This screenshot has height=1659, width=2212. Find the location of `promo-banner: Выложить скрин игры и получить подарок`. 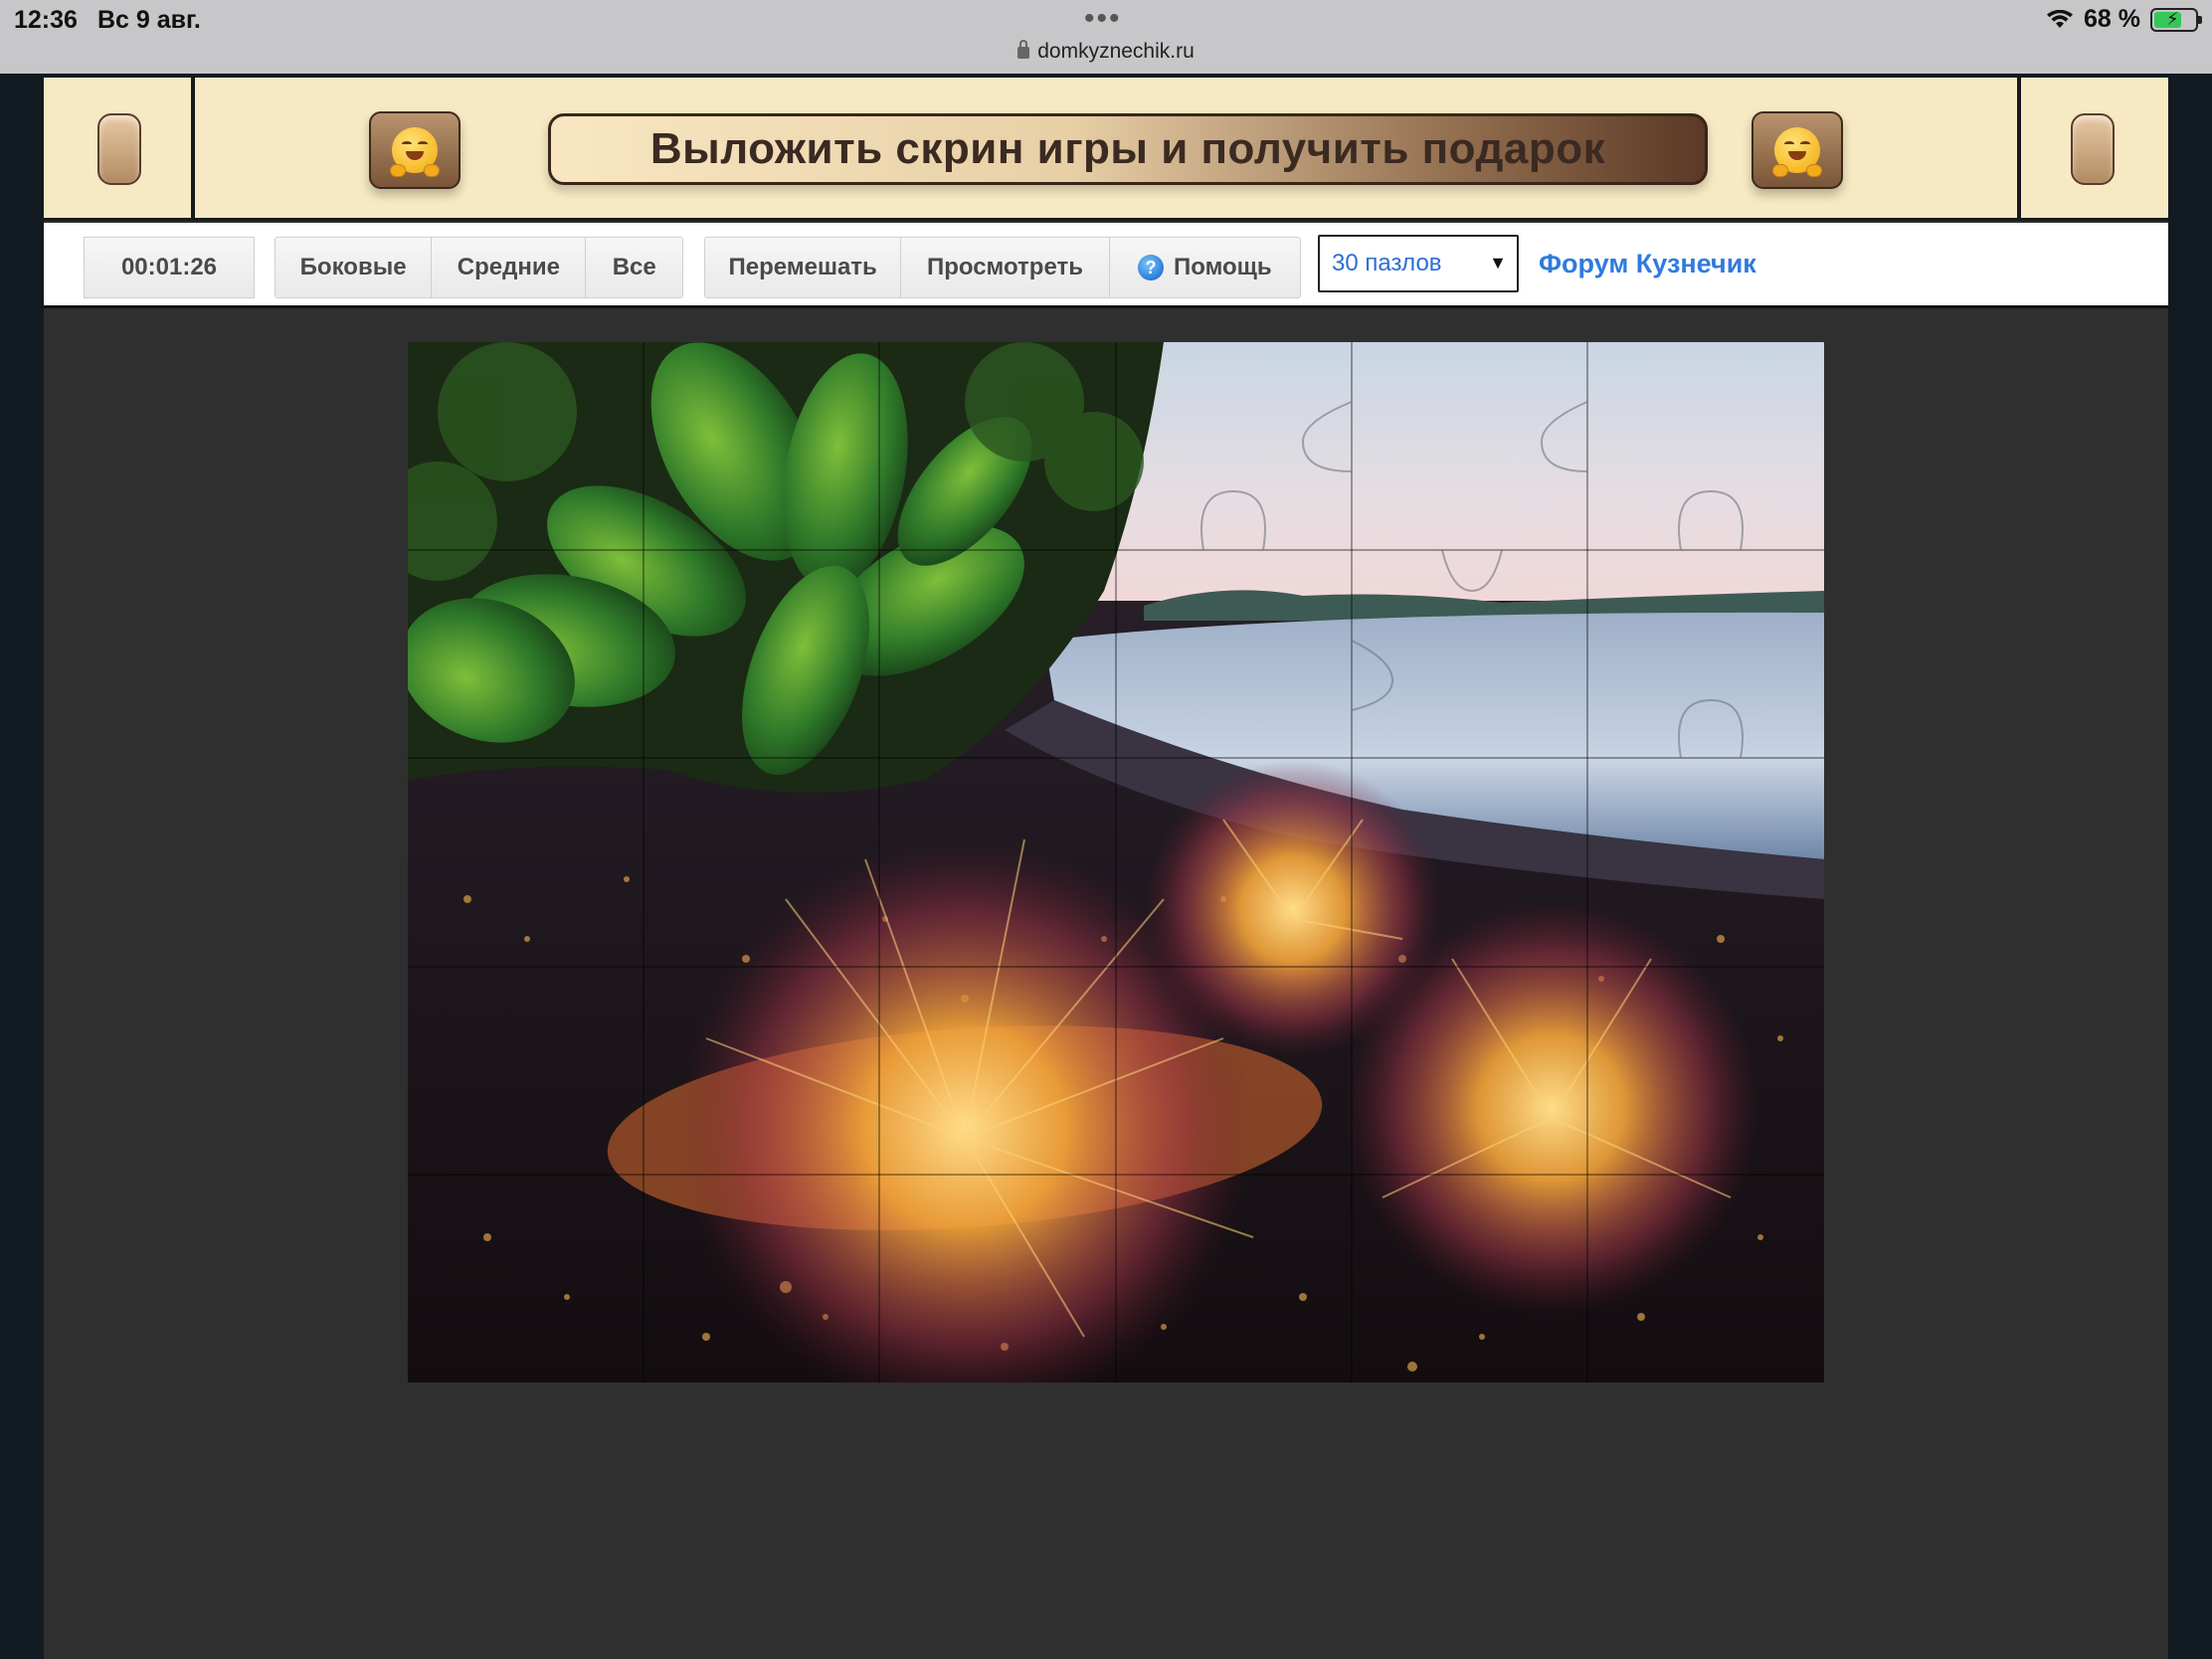

promo-banner: Выложить скрин игры и получить подарок is located at coordinates (1106, 149).